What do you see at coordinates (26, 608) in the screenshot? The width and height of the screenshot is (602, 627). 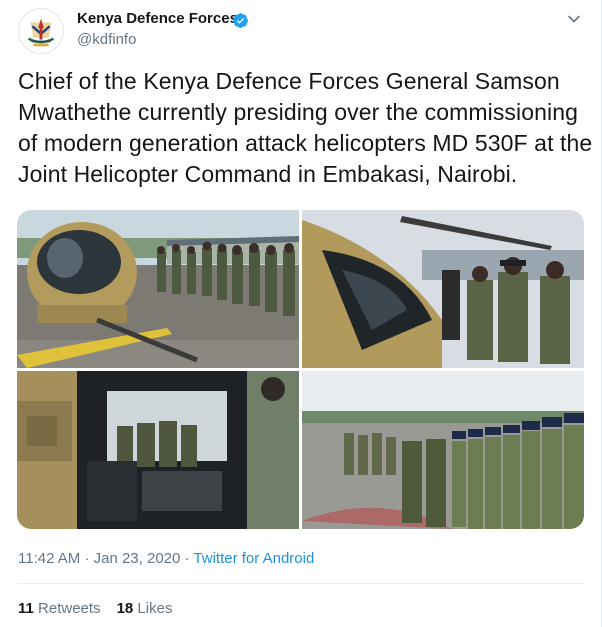 I see `retweets-count: 11` at bounding box center [26, 608].